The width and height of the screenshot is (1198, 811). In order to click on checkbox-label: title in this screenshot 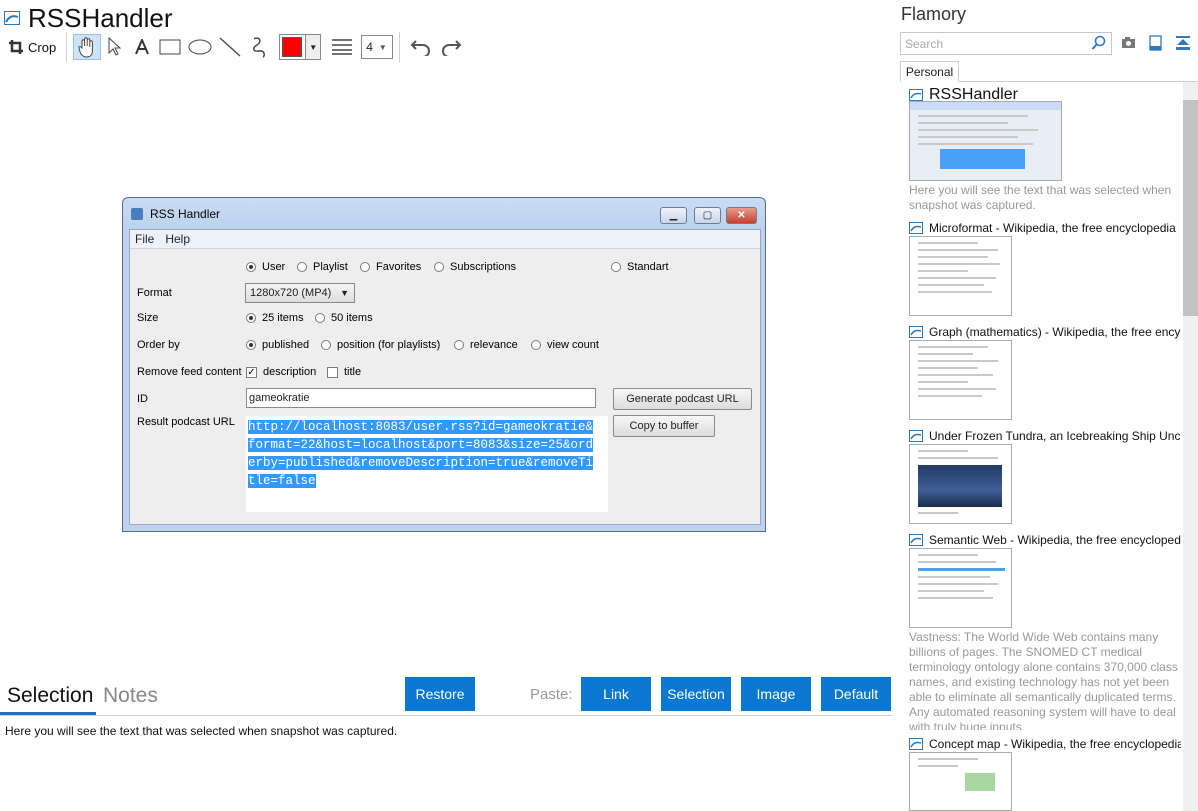, I will do `click(353, 372)`.